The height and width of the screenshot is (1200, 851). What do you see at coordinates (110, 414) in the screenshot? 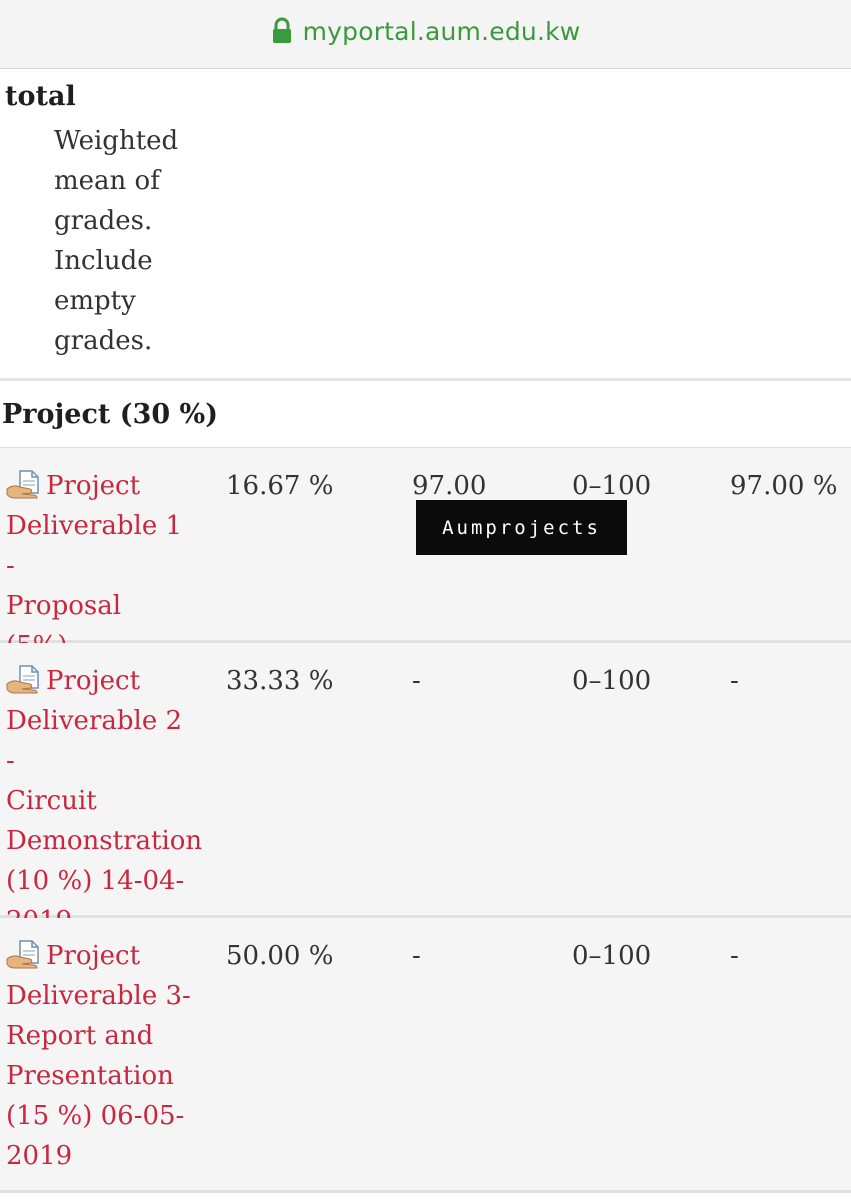
I see `category-title: Project (30 %)` at bounding box center [110, 414].